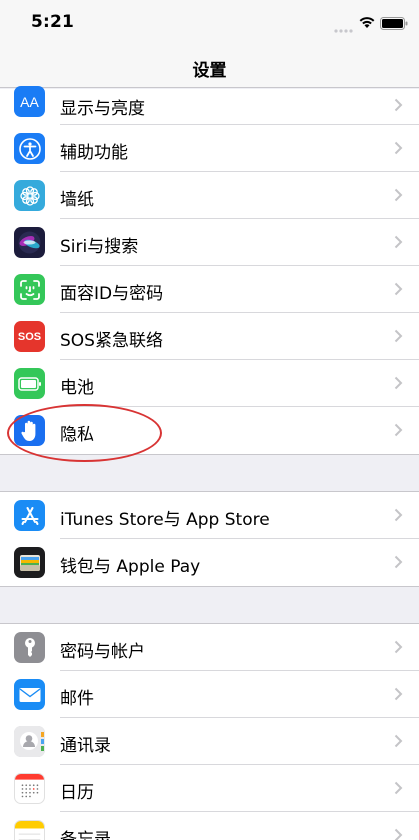 This screenshot has width=419, height=840. What do you see at coordinates (102, 652) in the screenshot?
I see `settings-row-label: 密码与帐户` at bounding box center [102, 652].